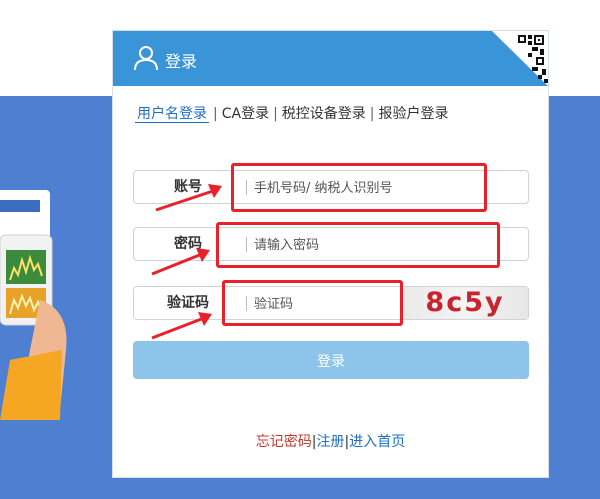 The image size is (600, 499). Describe the element at coordinates (146, 58) in the screenshot. I see `user-icon` at that location.